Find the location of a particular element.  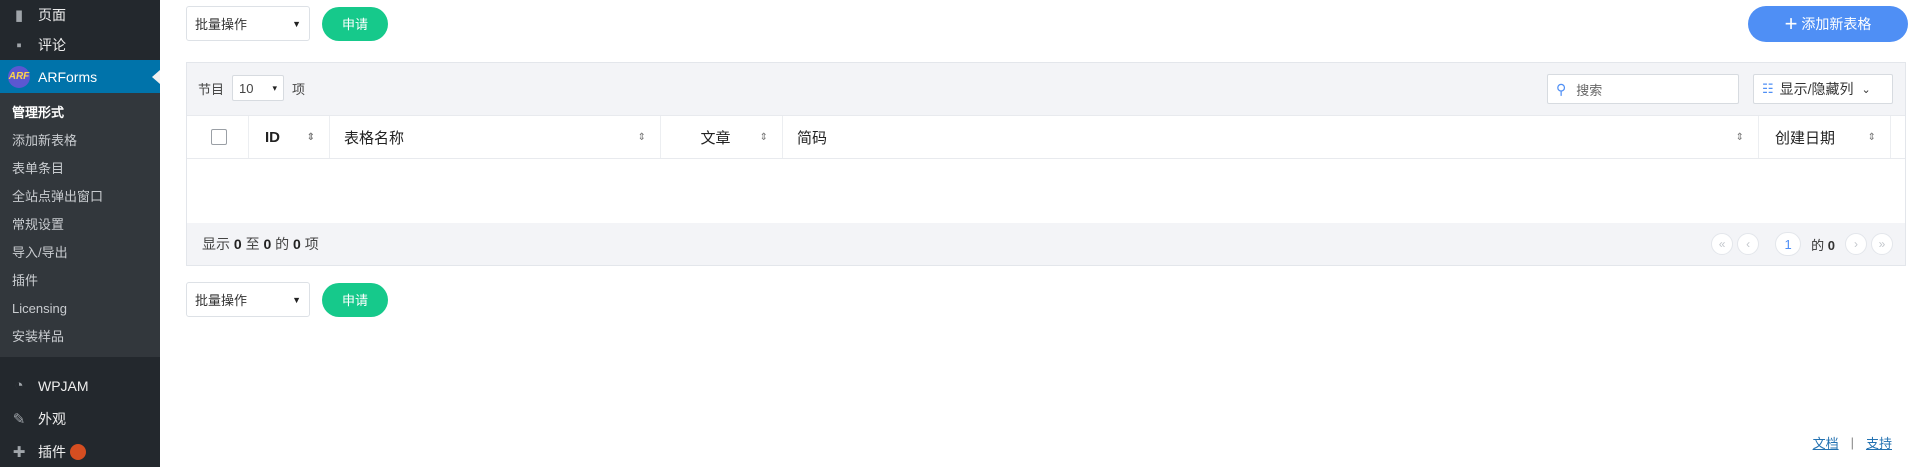

sidebar-item-label: 插件 is located at coordinates (52, 451).